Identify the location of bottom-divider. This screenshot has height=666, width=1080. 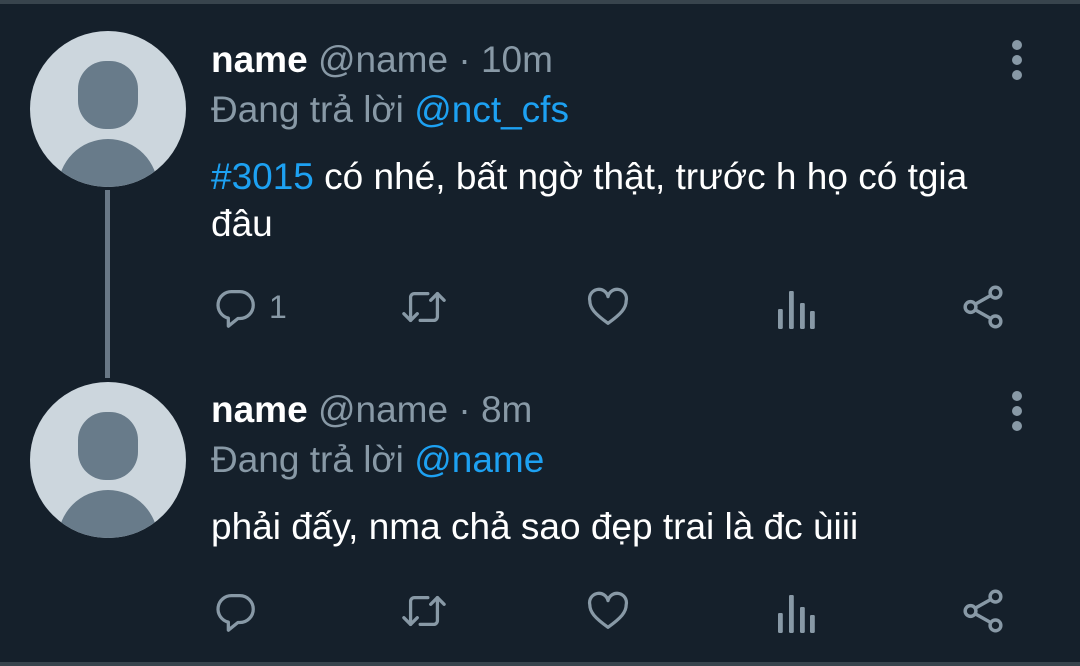
(540, 664).